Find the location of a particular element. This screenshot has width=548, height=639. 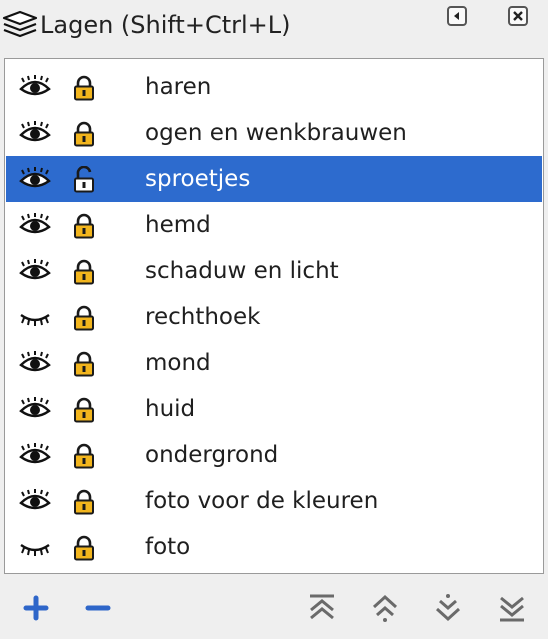

layer-name: sproetjes is located at coordinates (198, 179).